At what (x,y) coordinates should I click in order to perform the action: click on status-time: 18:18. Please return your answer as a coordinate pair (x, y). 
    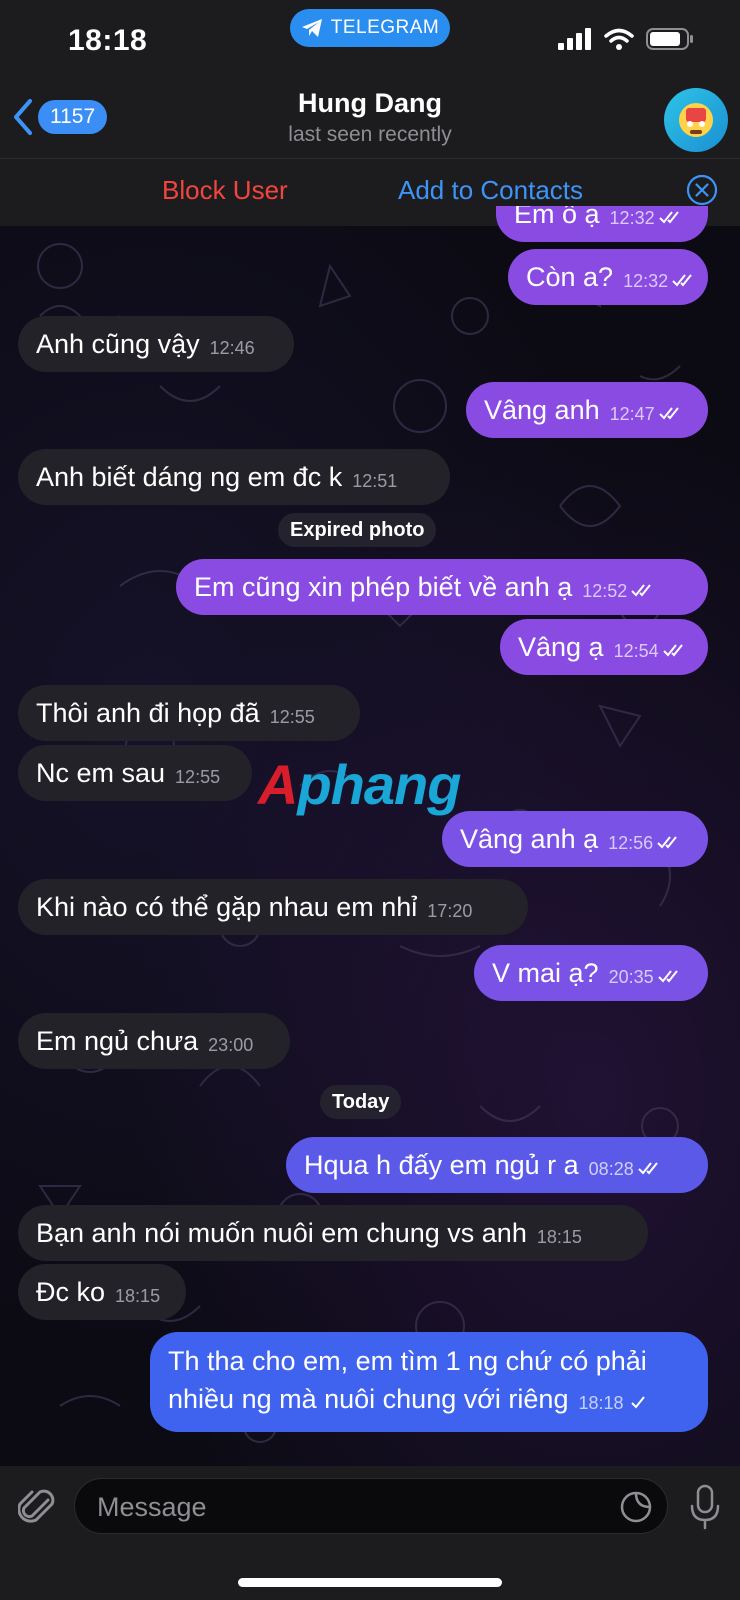
    Looking at the image, I should click on (108, 40).